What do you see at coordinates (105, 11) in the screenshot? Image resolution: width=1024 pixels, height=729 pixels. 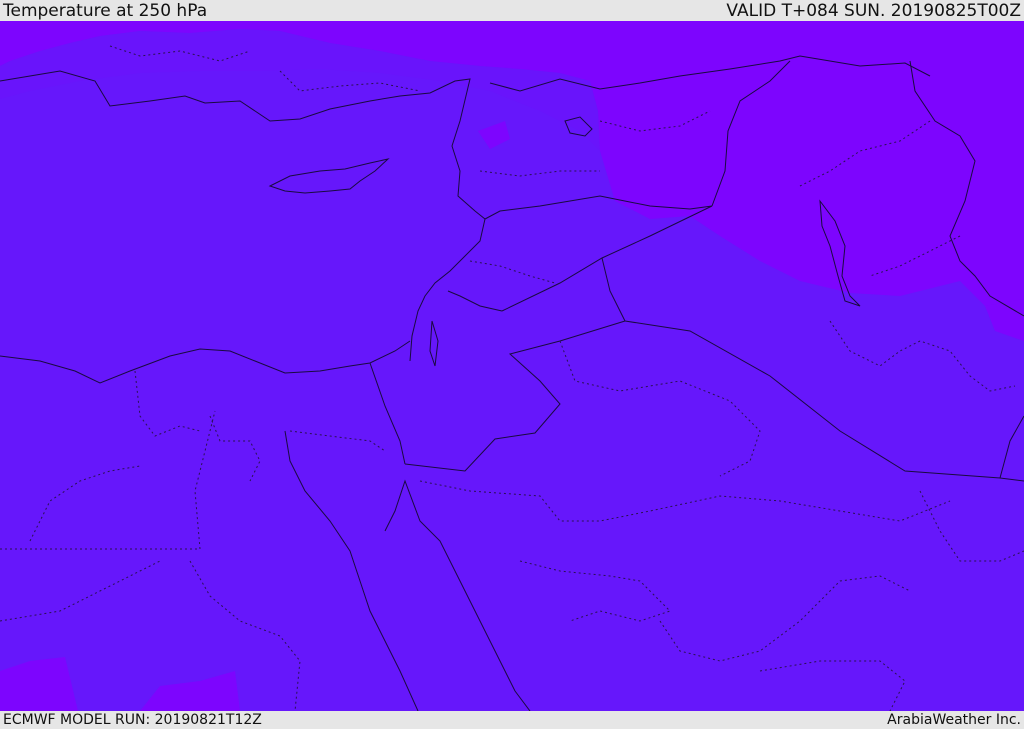 I see `map-title: Temperature at 250 hPa` at bounding box center [105, 11].